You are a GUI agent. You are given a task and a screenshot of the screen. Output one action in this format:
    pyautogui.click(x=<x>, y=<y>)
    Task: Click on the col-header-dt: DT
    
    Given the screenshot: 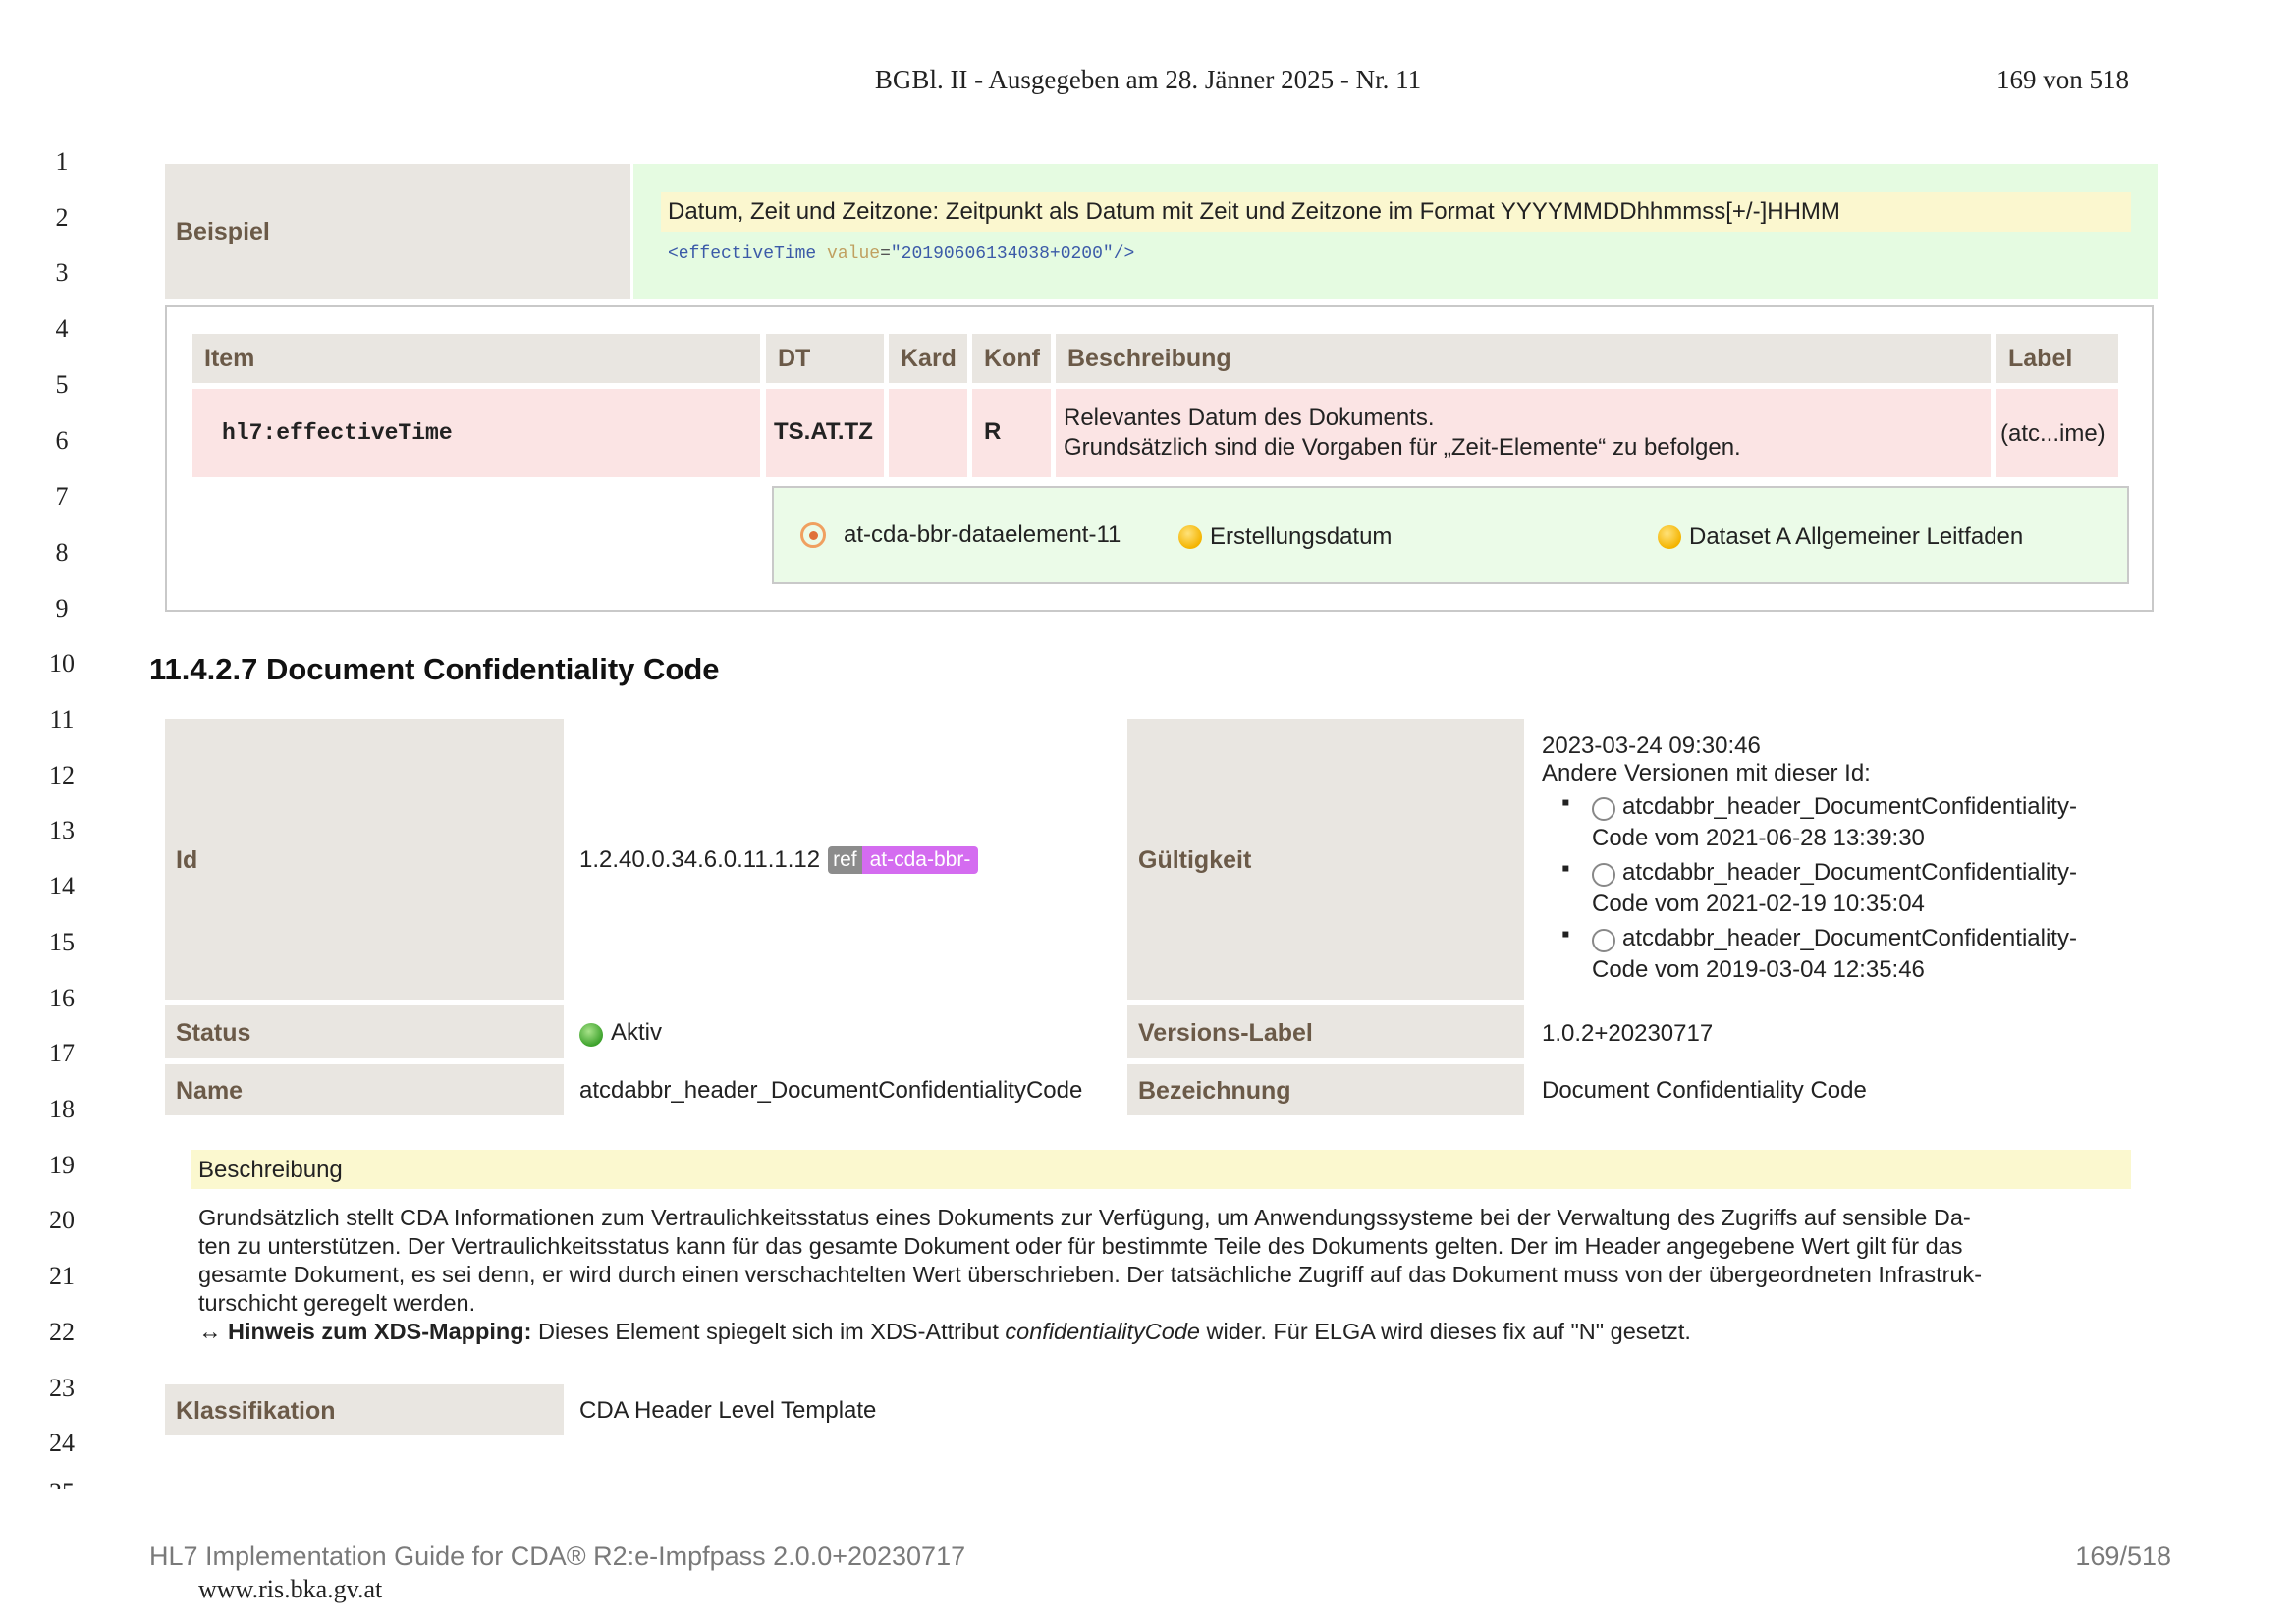 What is the action you would take?
    pyautogui.click(x=825, y=358)
    